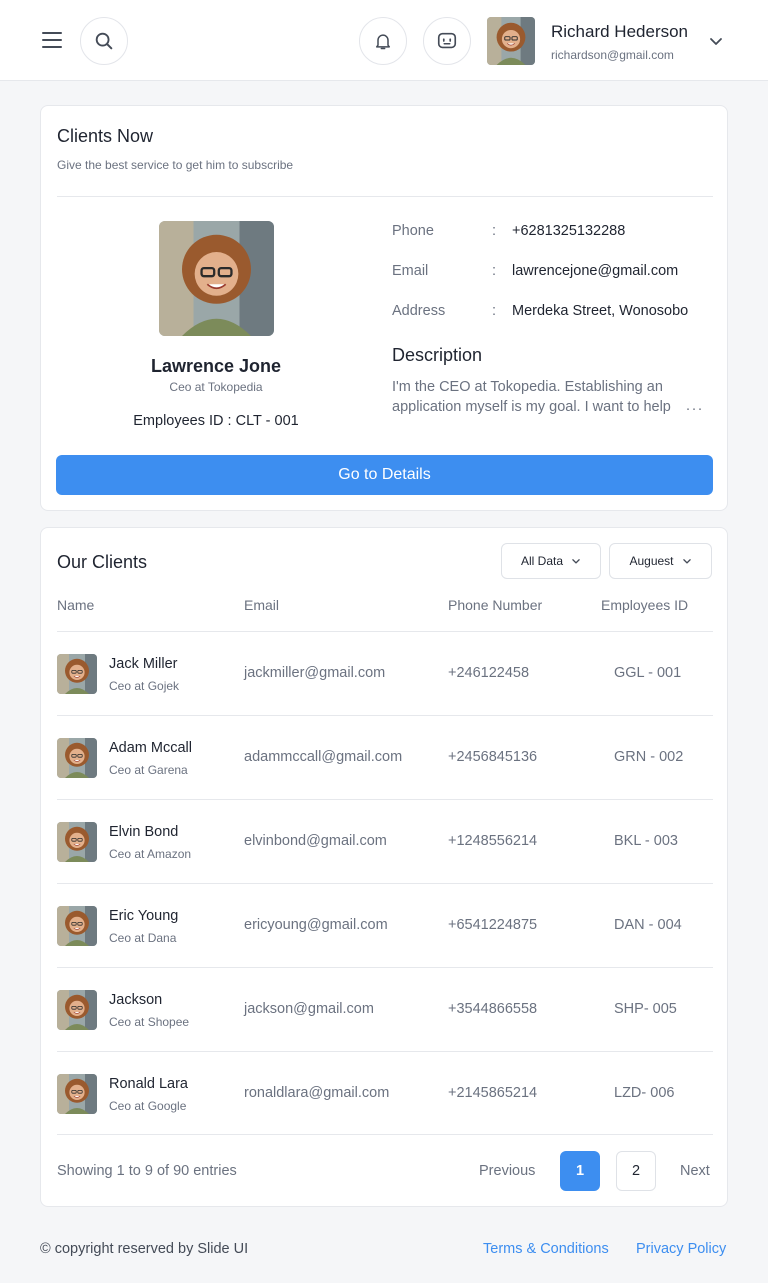  What do you see at coordinates (149, 1022) in the screenshot?
I see `row-client-role: Ceo at Shopee` at bounding box center [149, 1022].